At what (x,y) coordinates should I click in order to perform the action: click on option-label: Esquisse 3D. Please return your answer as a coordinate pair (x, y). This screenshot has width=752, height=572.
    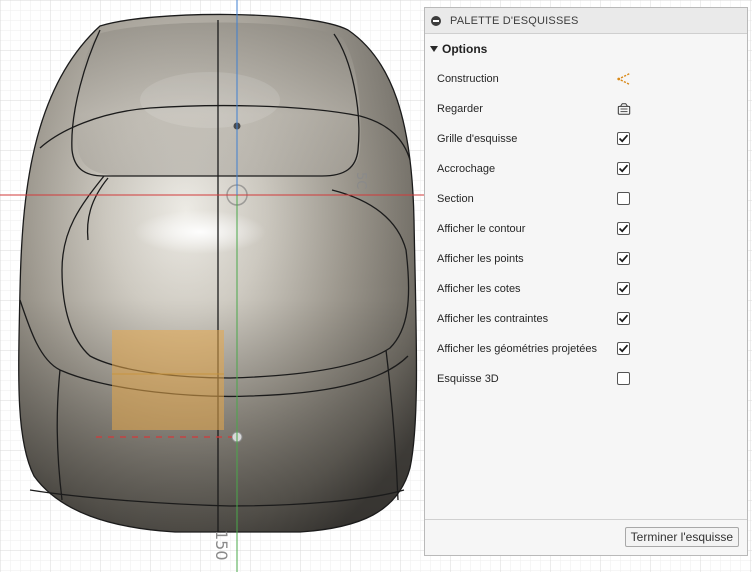
    Looking at the image, I should click on (468, 379).